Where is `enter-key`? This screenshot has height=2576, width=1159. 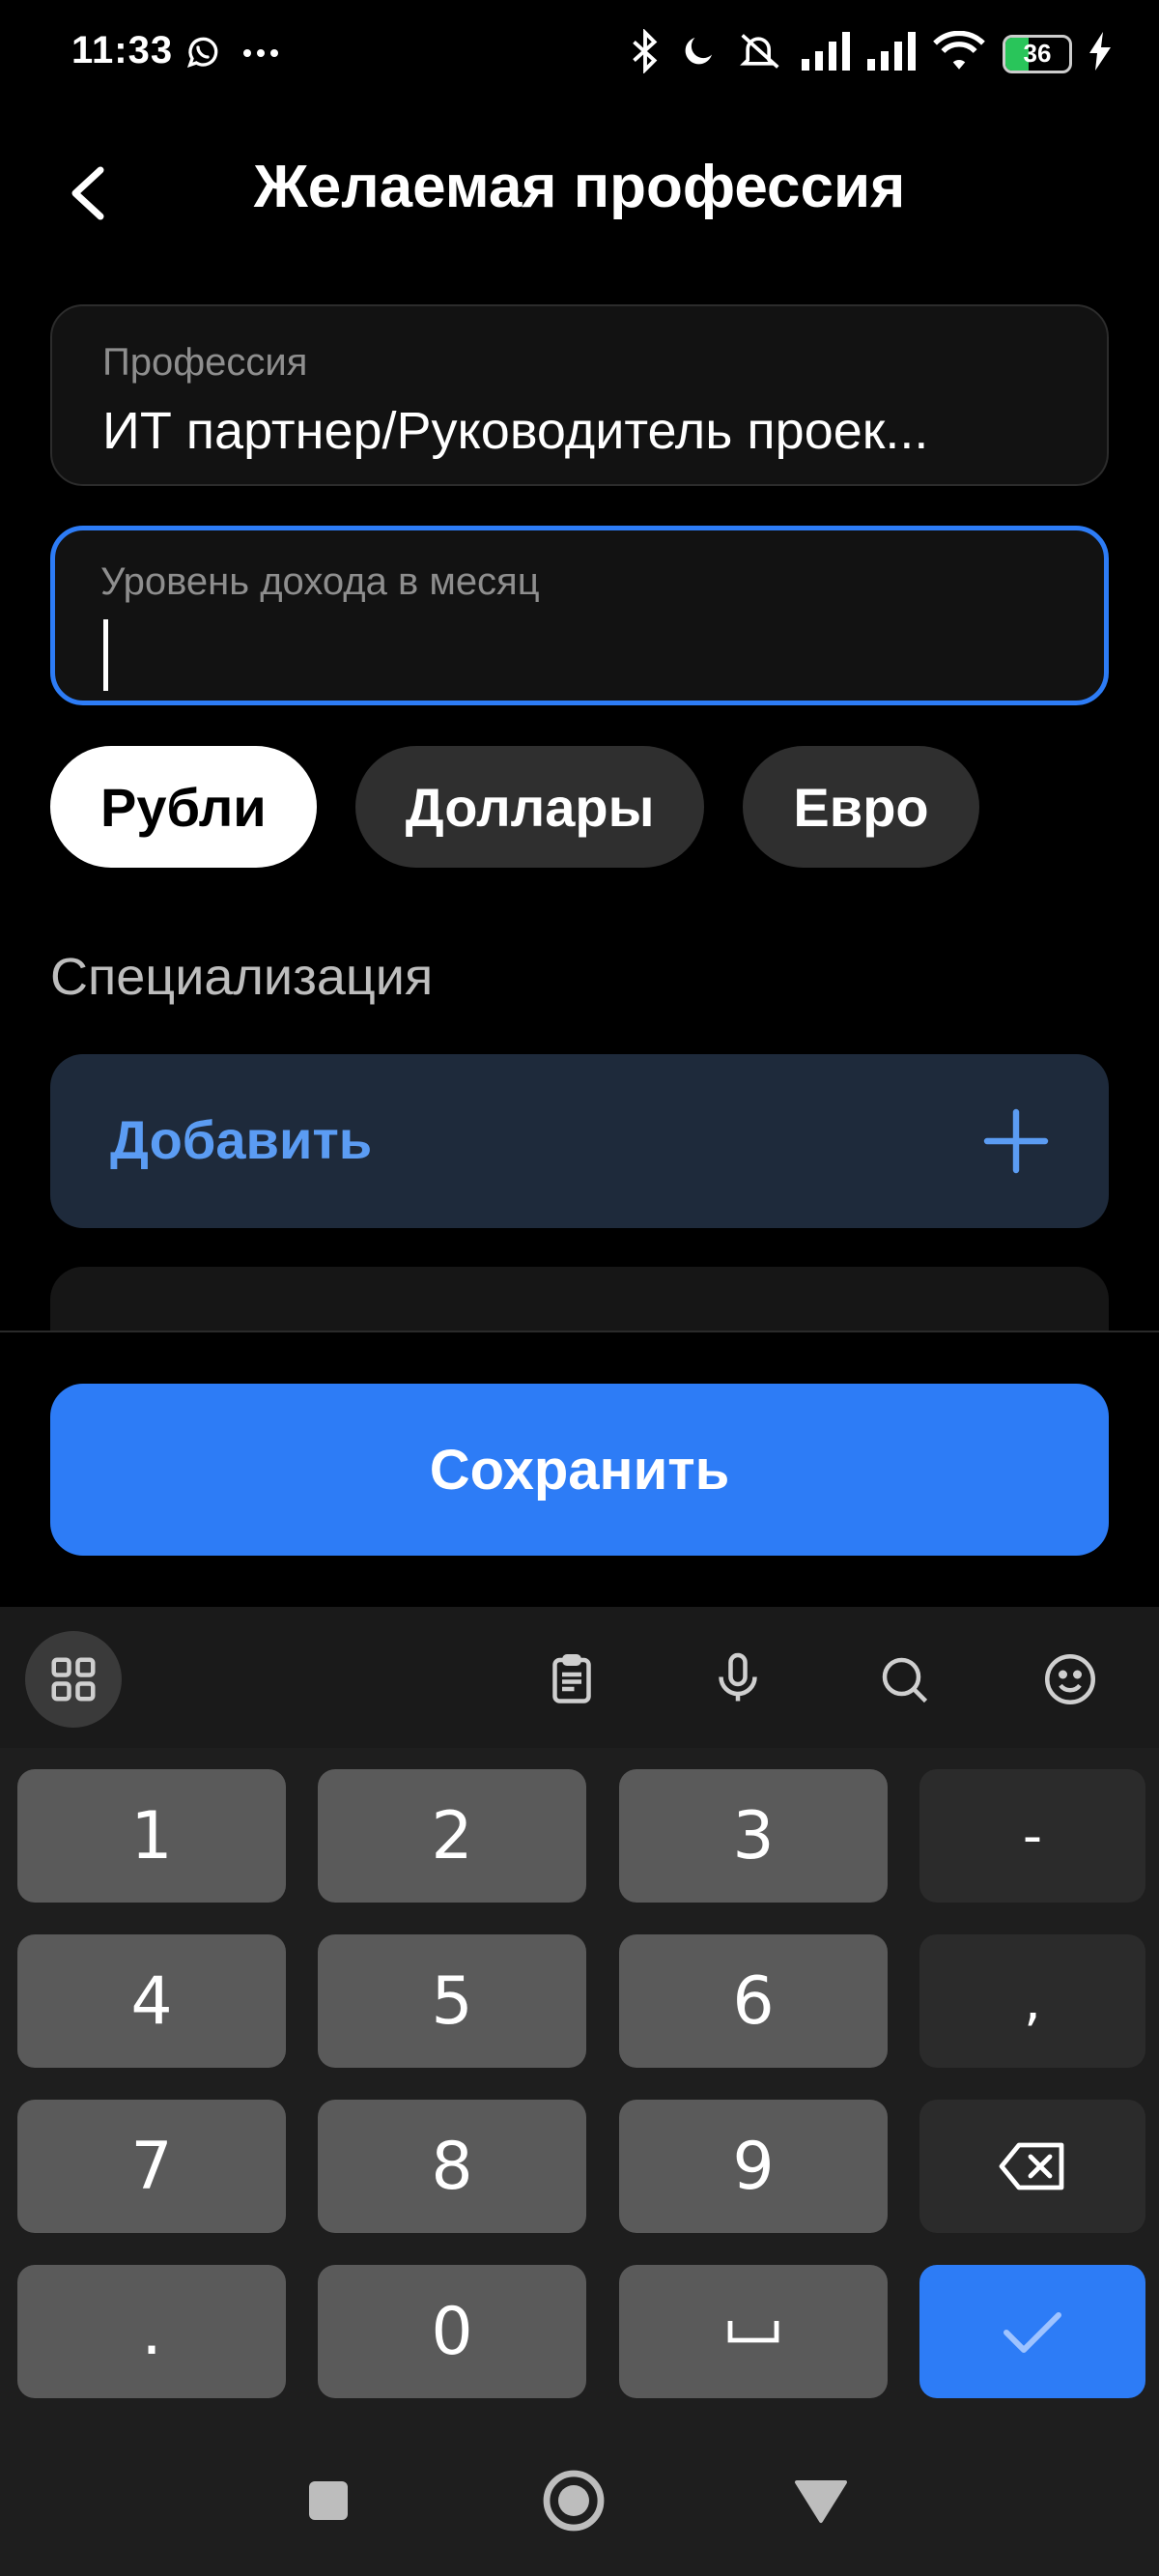
enter-key is located at coordinates (1032, 2332).